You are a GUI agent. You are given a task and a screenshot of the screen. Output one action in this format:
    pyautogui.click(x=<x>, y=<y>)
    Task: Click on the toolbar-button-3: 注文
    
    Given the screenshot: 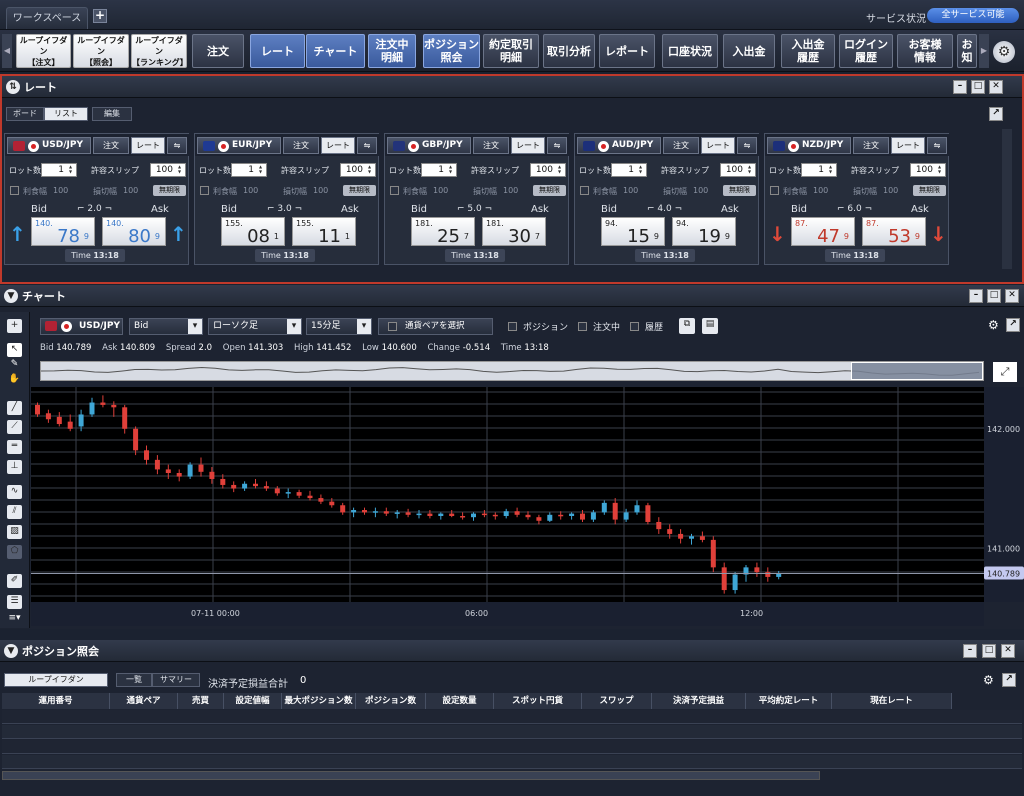 What is the action you would take?
    pyautogui.click(x=218, y=51)
    